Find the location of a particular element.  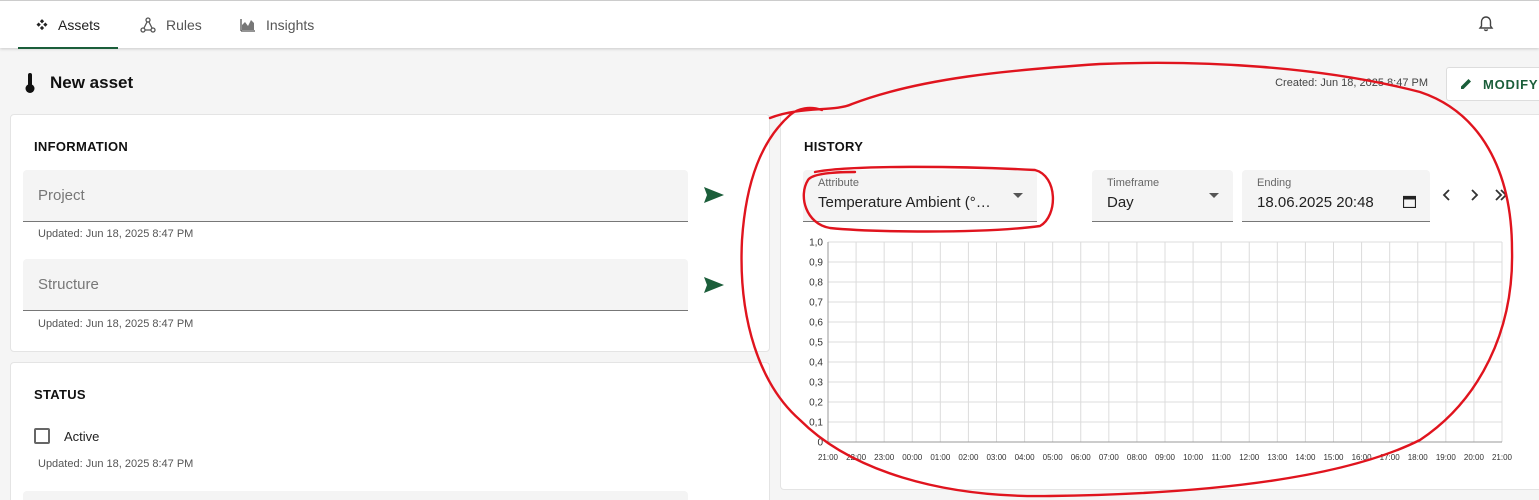

calendar-icon is located at coordinates (1409, 201).